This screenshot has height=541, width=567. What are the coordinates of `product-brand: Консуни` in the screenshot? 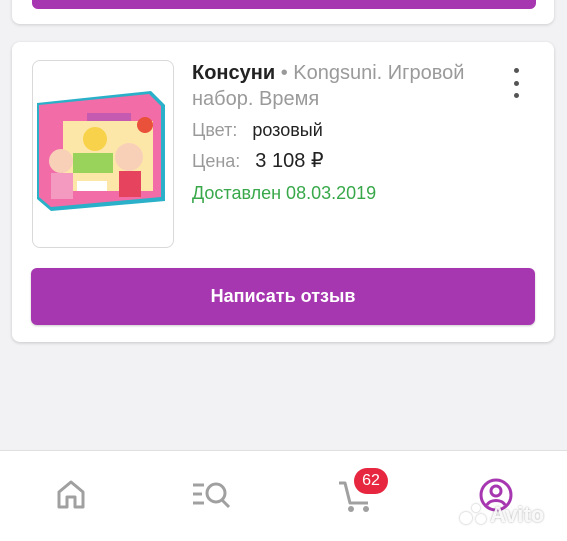 It's located at (234, 73).